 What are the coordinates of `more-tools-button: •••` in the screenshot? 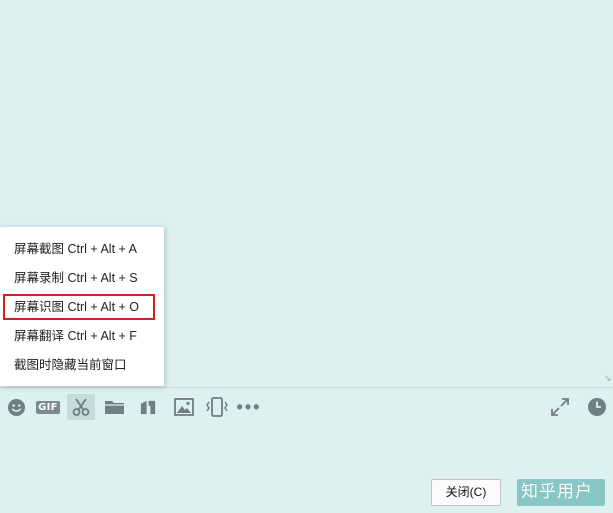 It's located at (249, 407).